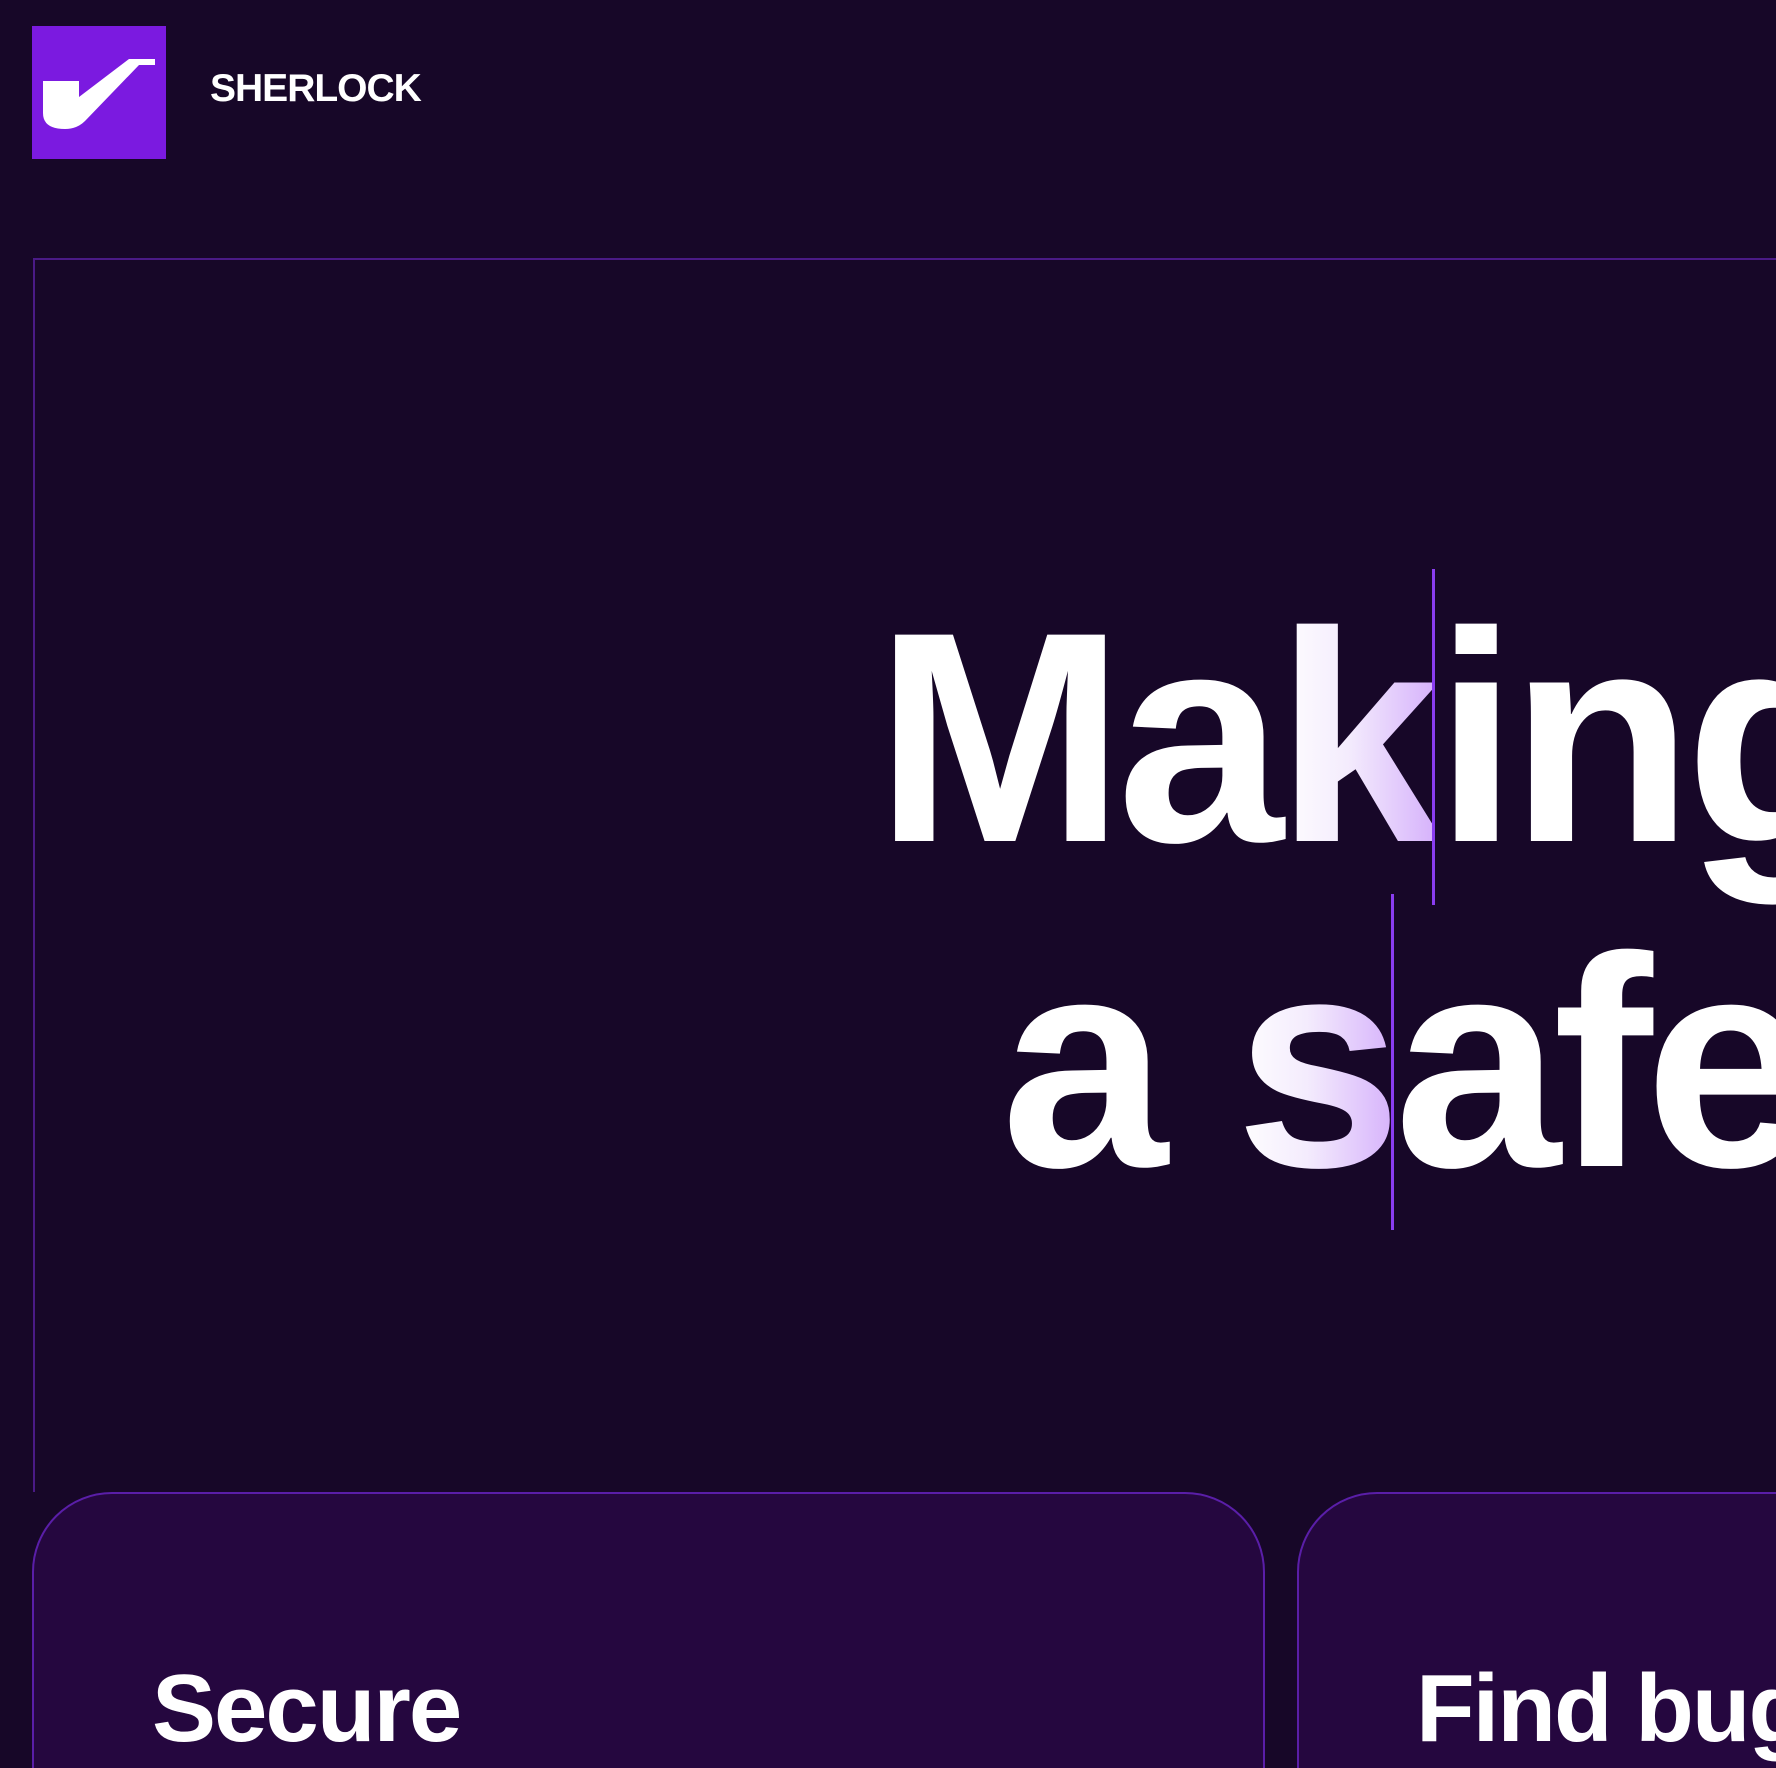  What do you see at coordinates (1585, 1062) in the screenshot?
I see `hero-line-2-end: afe` at bounding box center [1585, 1062].